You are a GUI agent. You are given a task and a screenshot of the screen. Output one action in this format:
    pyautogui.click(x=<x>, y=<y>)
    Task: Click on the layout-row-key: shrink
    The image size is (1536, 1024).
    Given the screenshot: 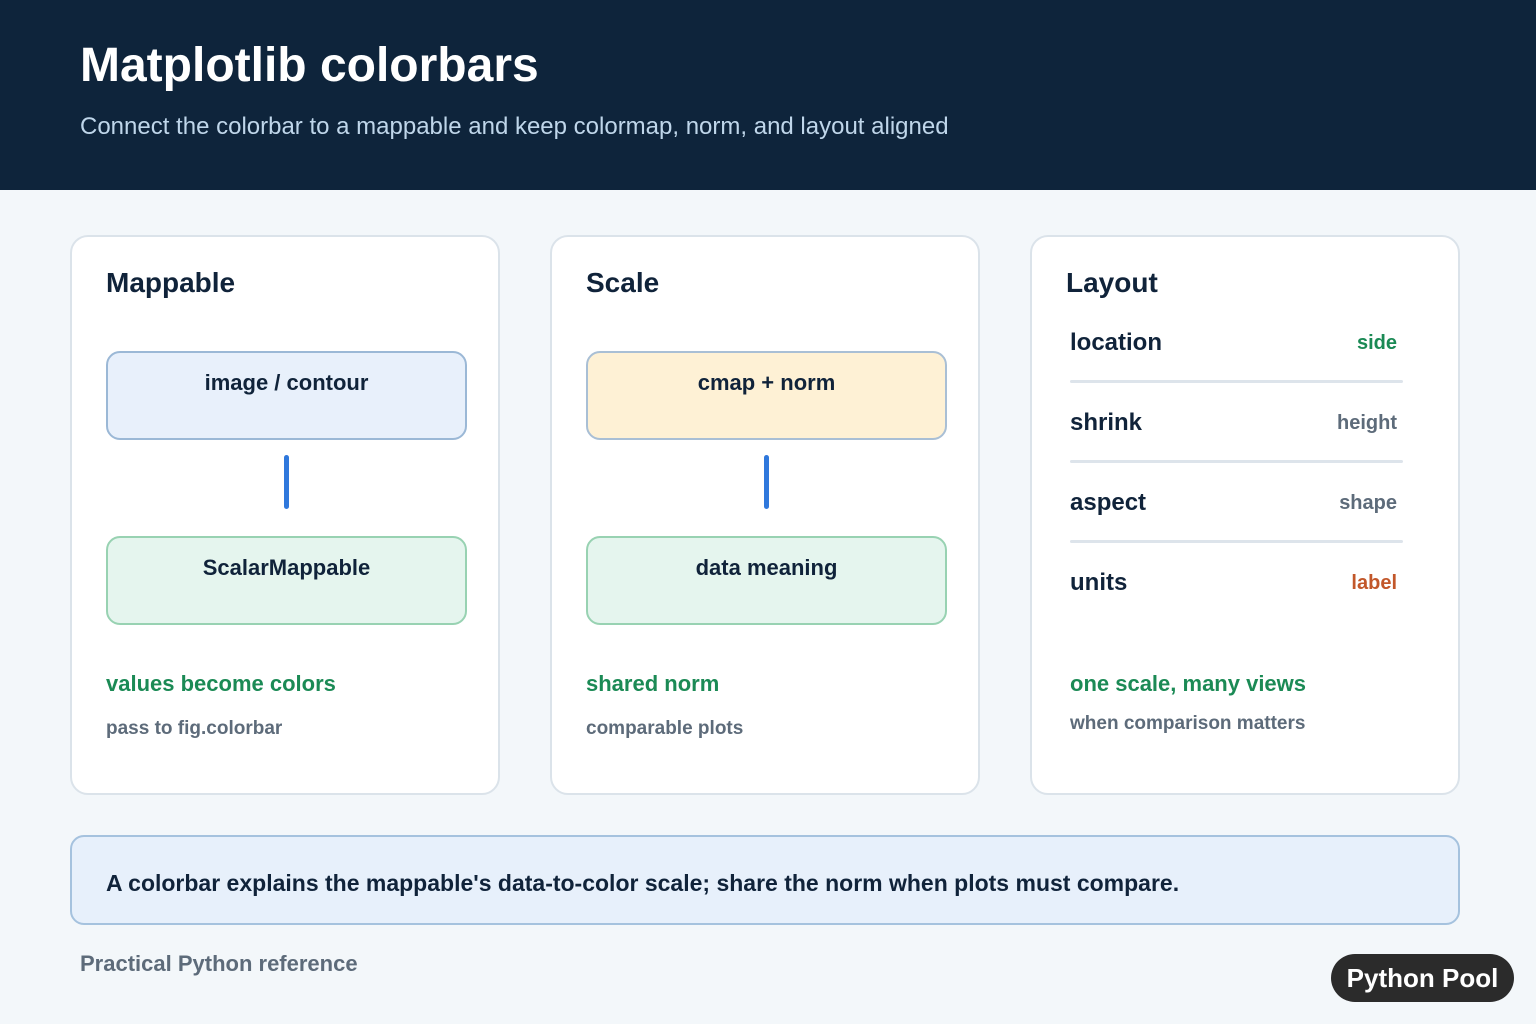 What is the action you would take?
    pyautogui.click(x=1106, y=422)
    